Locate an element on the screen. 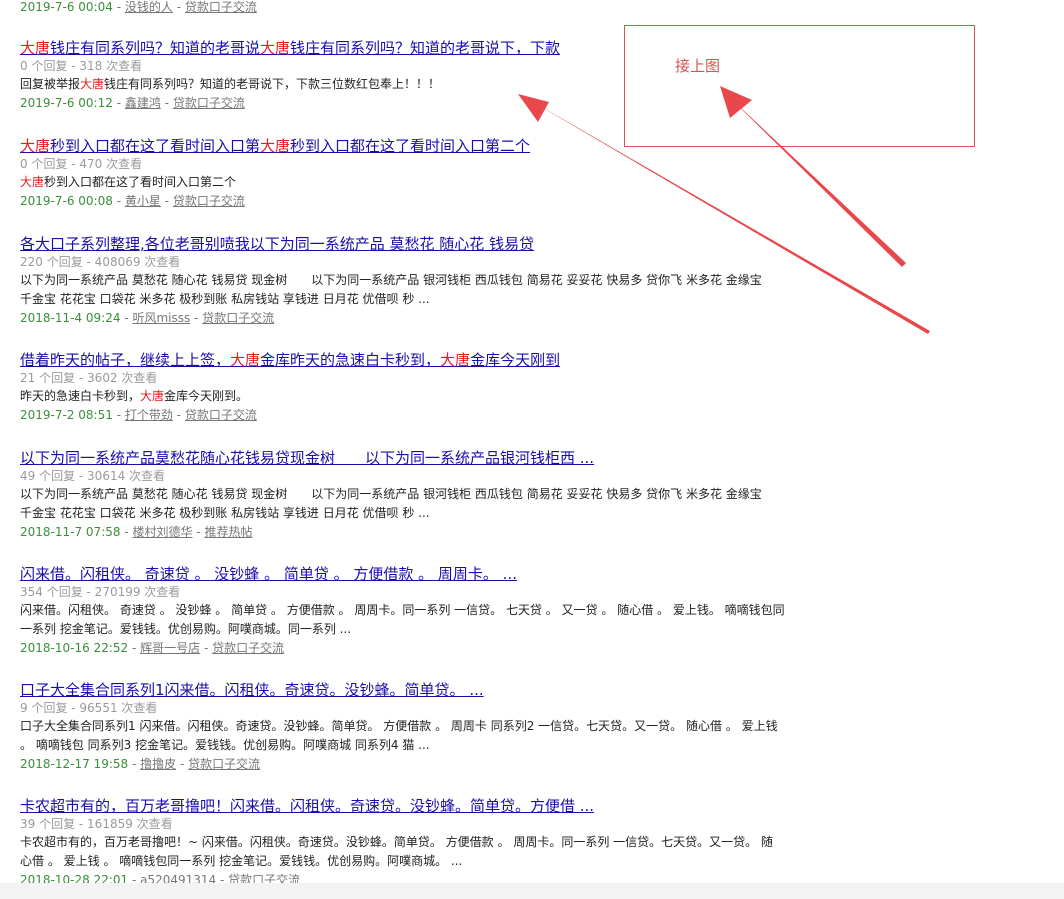 The image size is (1064, 899). bottom-scroll-area is located at coordinates (532, 891).